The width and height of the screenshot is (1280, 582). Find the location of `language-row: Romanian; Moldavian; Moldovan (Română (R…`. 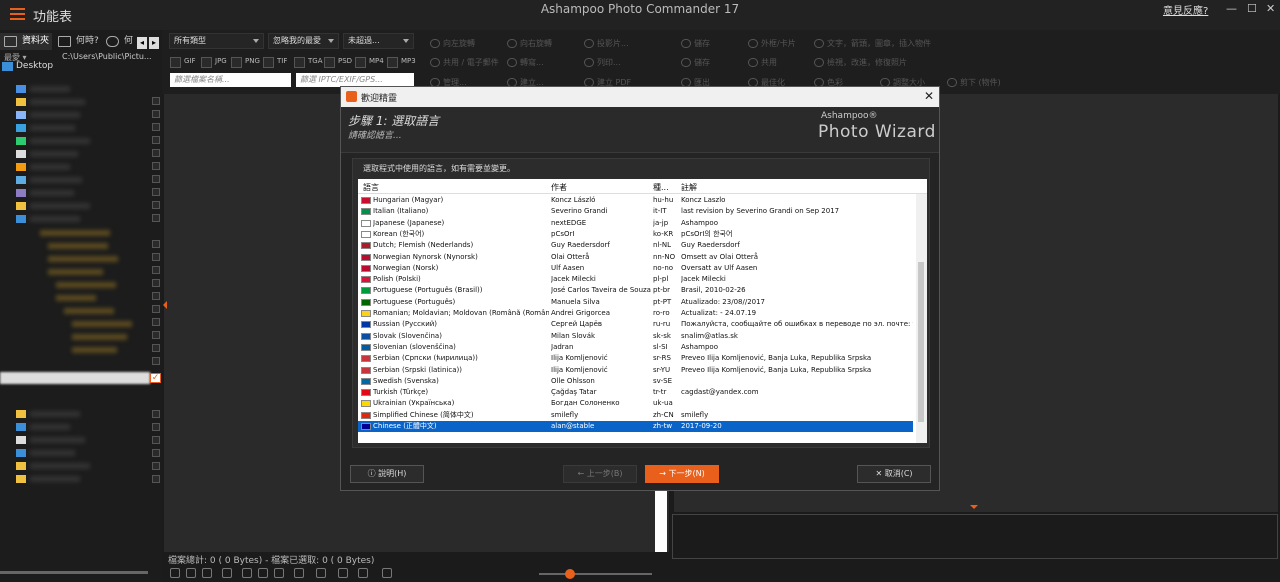

language-row: Romanian; Moldavian; Moldovan (Română (R… is located at coordinates (635, 313).